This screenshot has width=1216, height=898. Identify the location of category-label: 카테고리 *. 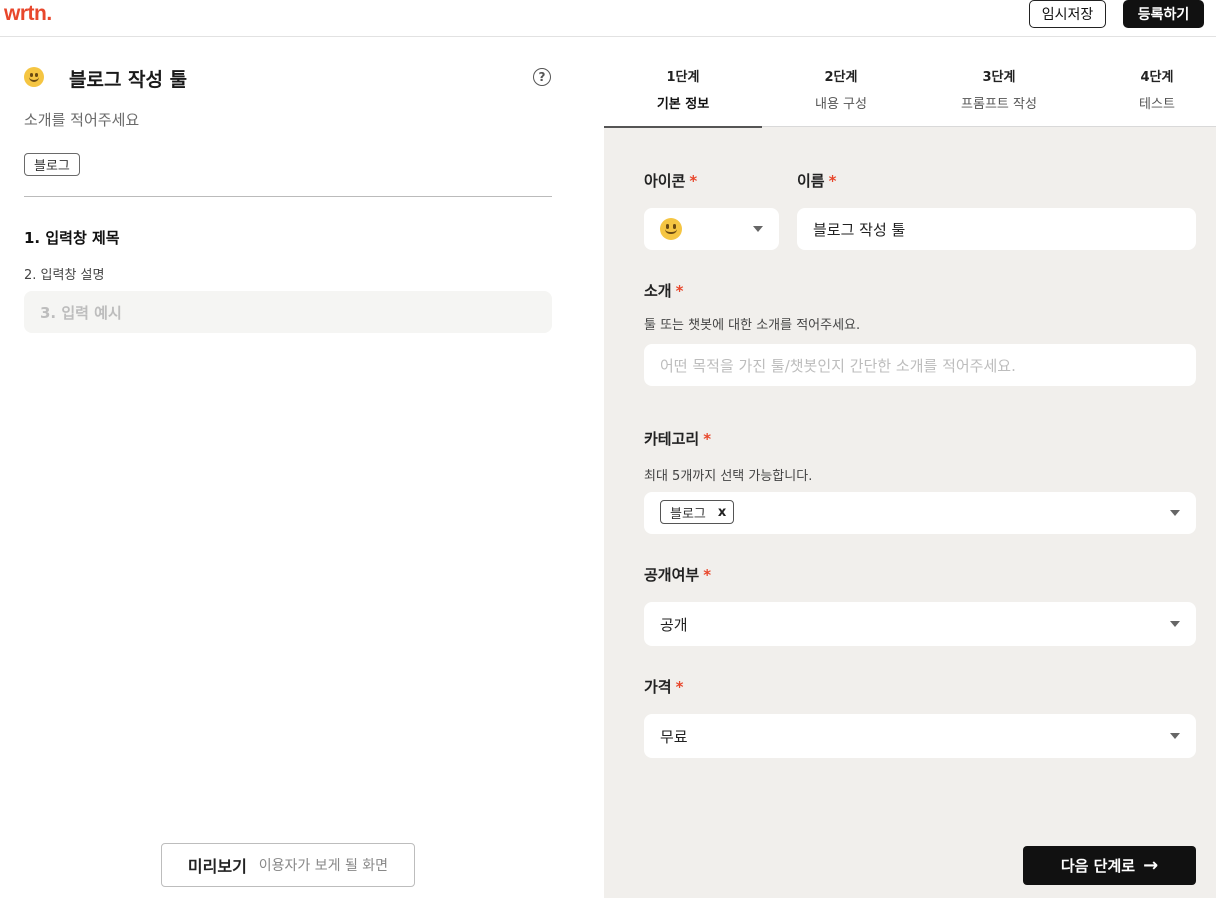
(678, 439).